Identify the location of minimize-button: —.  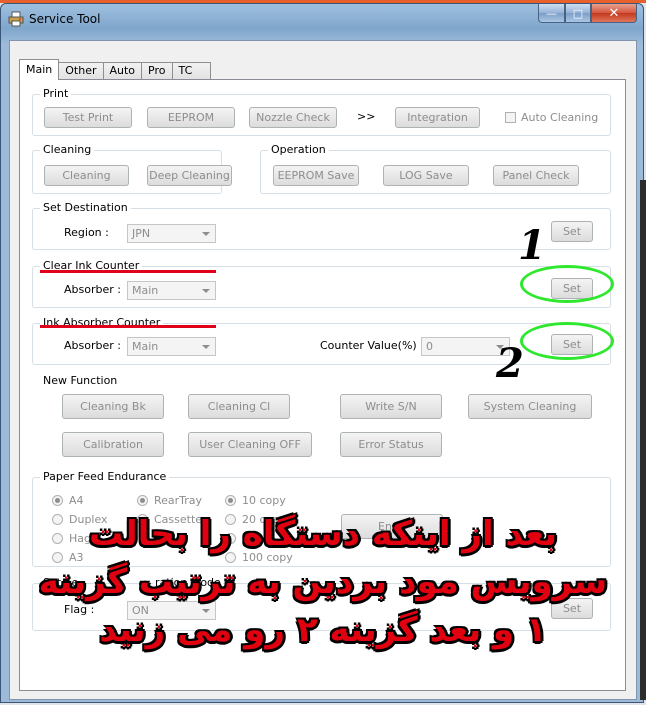
(551, 13).